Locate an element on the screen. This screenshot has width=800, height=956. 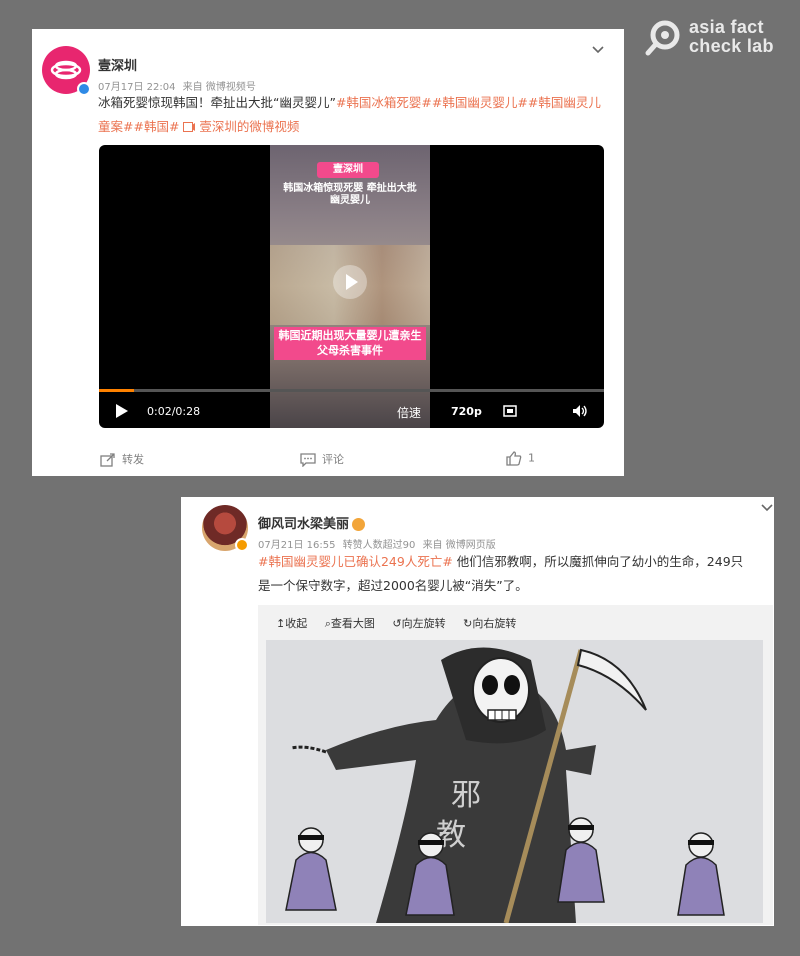
progress-bar is located at coordinates (351, 390).